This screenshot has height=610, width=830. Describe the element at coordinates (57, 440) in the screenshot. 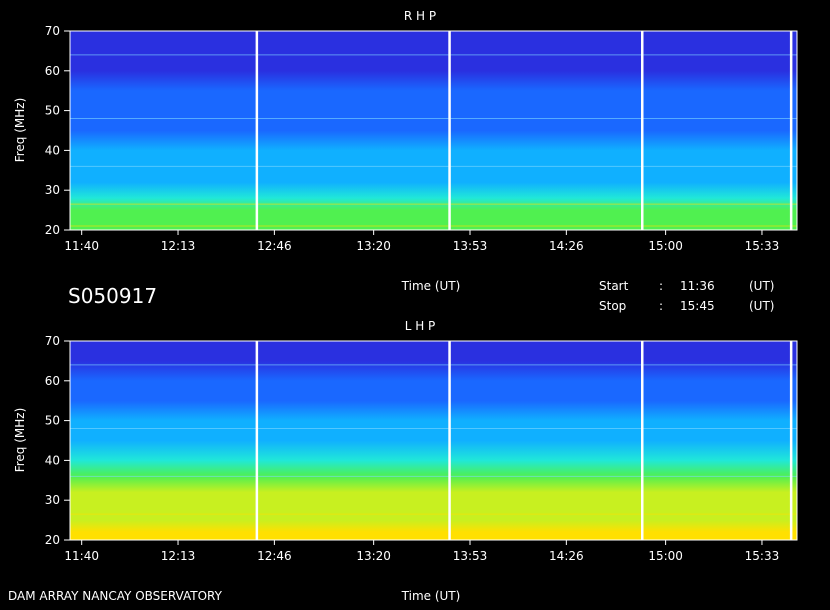

I see `lhp-y-ticks: 20 30 40 50 60 70` at that location.